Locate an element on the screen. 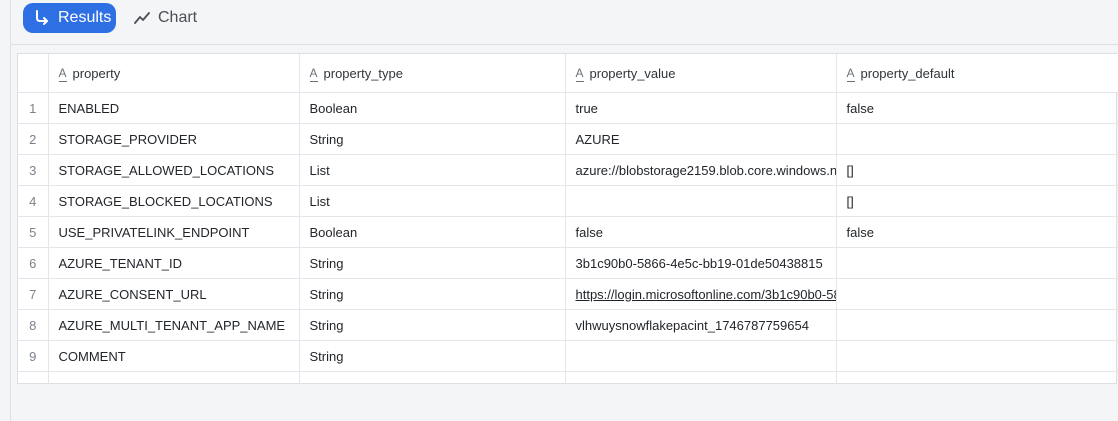 This screenshot has width=1118, height=421. column-header-label: property is located at coordinates (96, 73).